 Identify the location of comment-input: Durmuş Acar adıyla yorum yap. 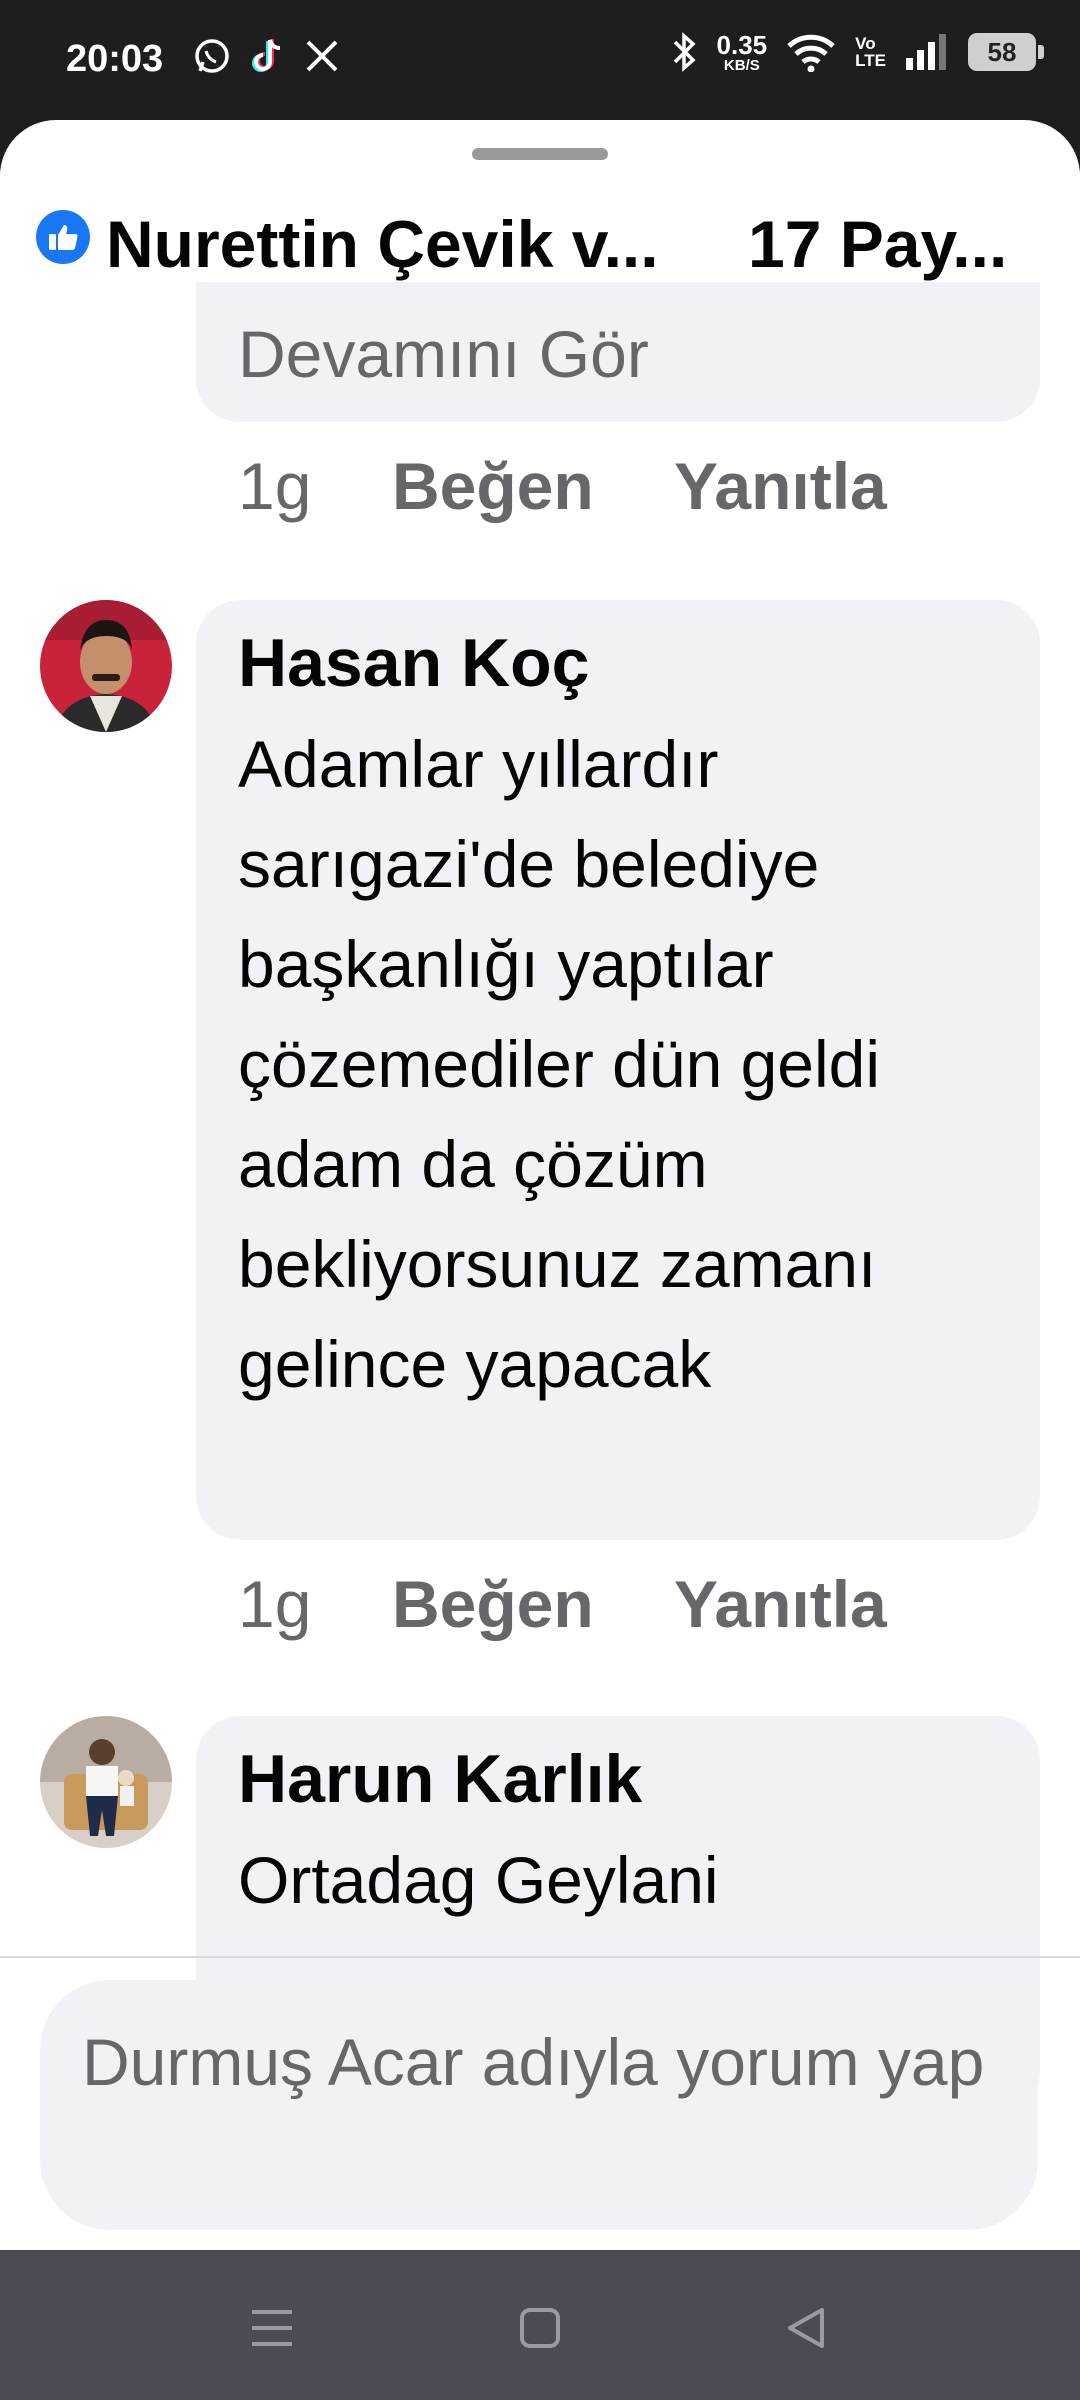
(539, 2105).